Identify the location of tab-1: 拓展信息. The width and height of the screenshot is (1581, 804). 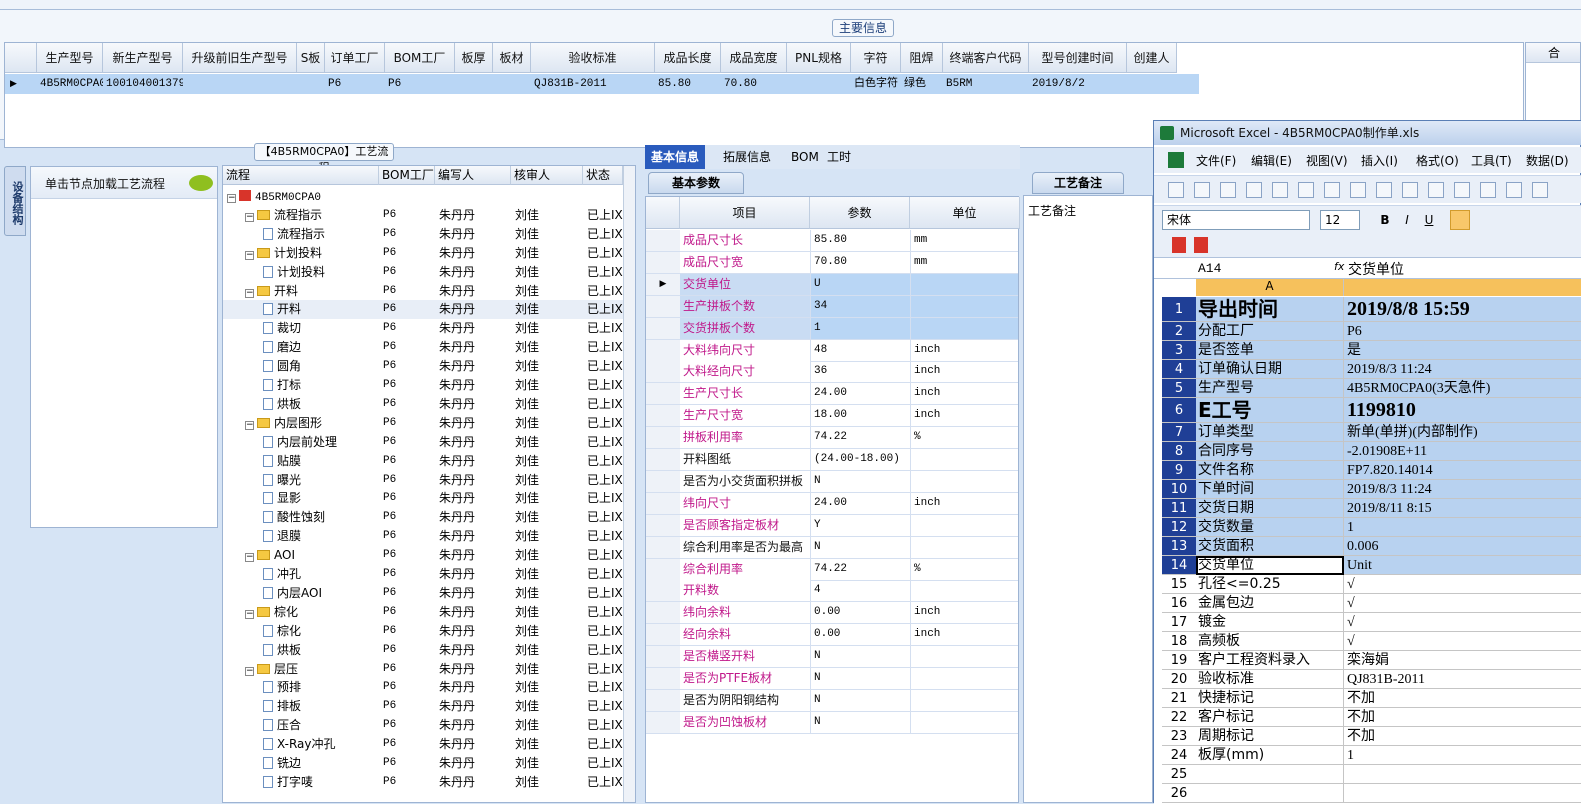
(747, 157).